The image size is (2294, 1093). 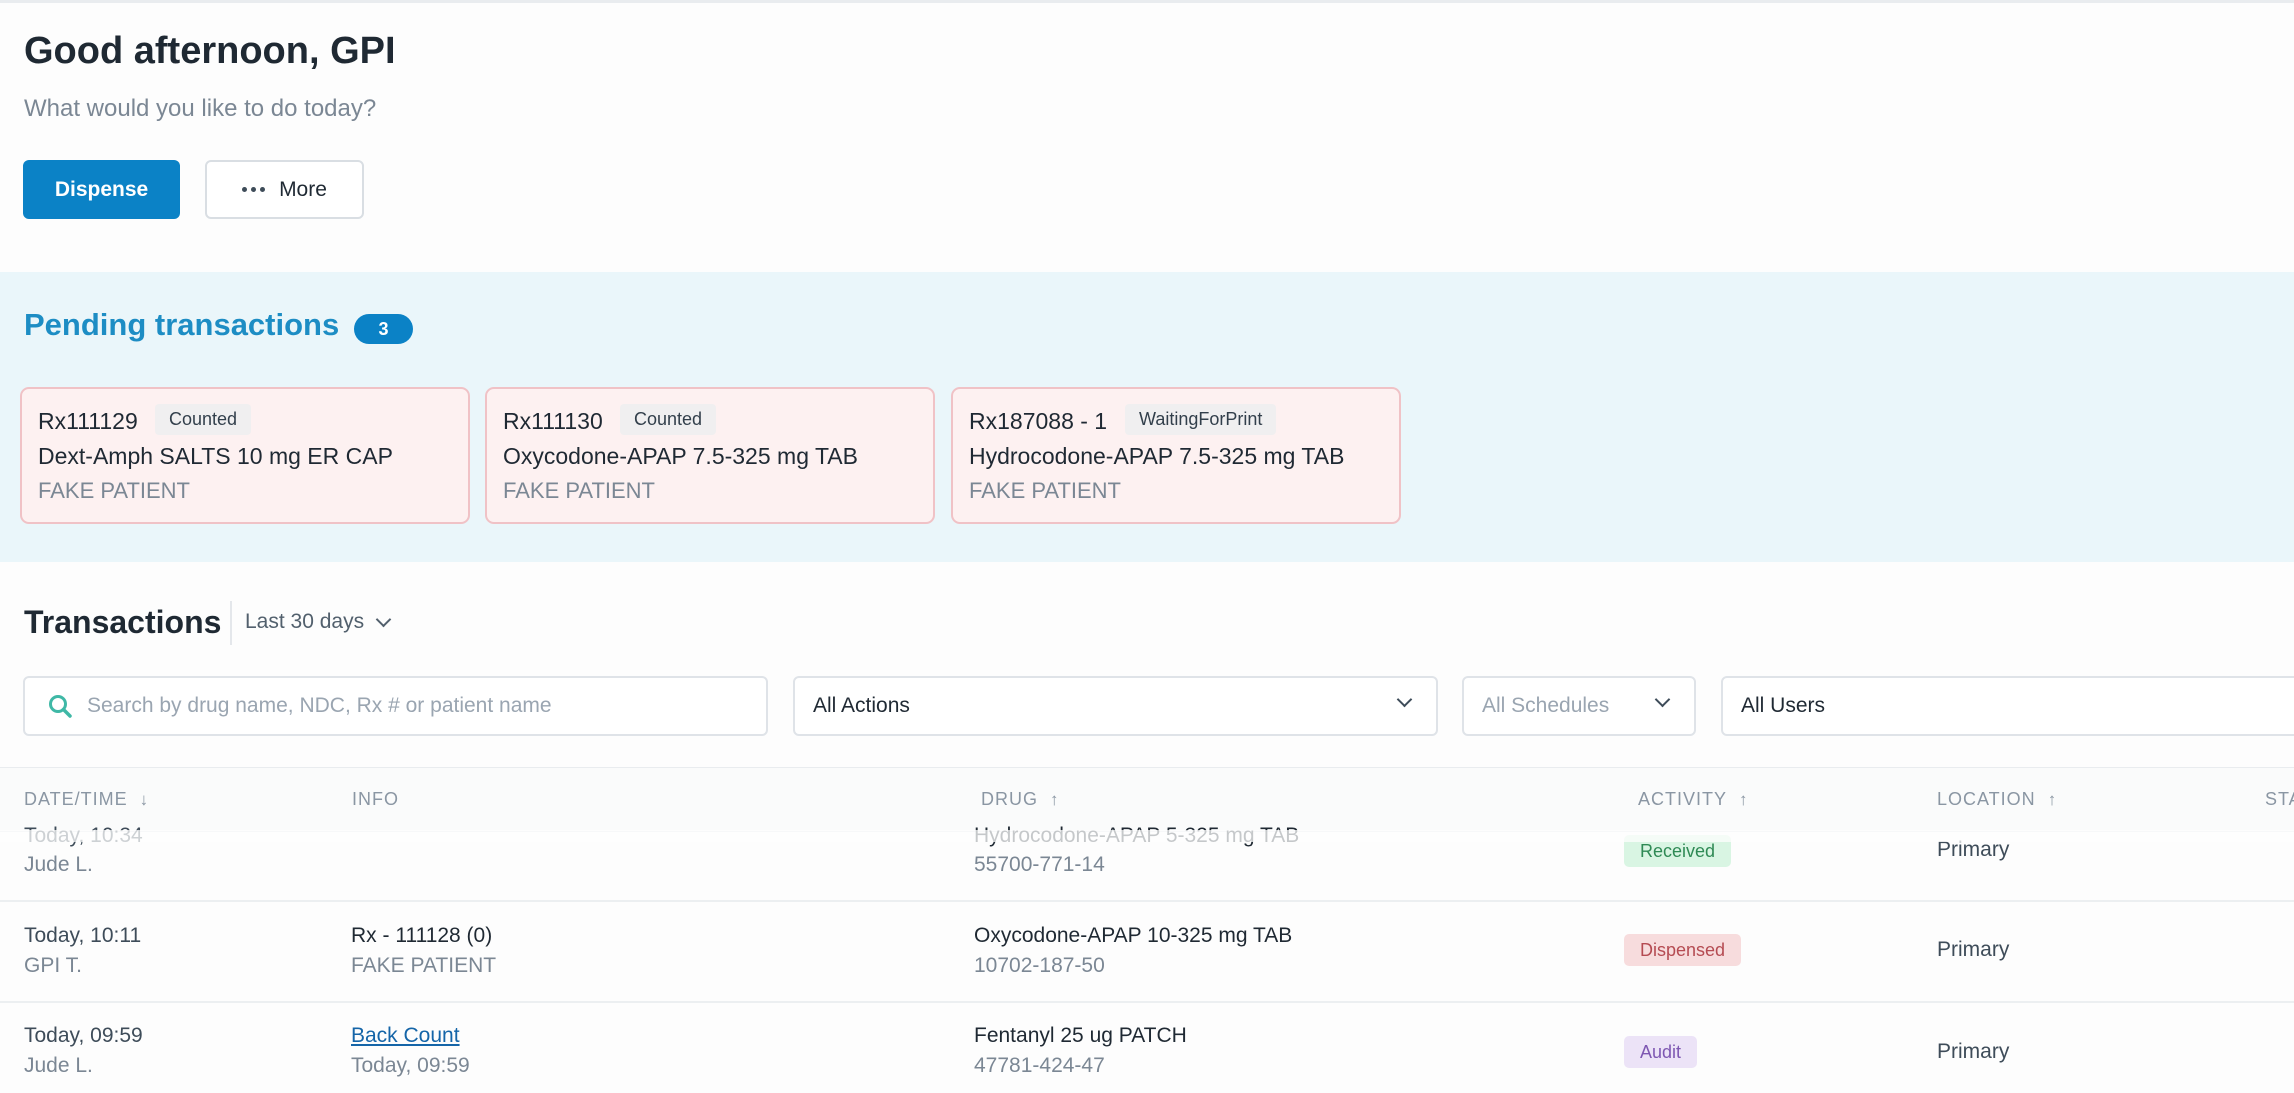 What do you see at coordinates (1039, 965) in the screenshot?
I see `row-ndc: 10702-187-50` at bounding box center [1039, 965].